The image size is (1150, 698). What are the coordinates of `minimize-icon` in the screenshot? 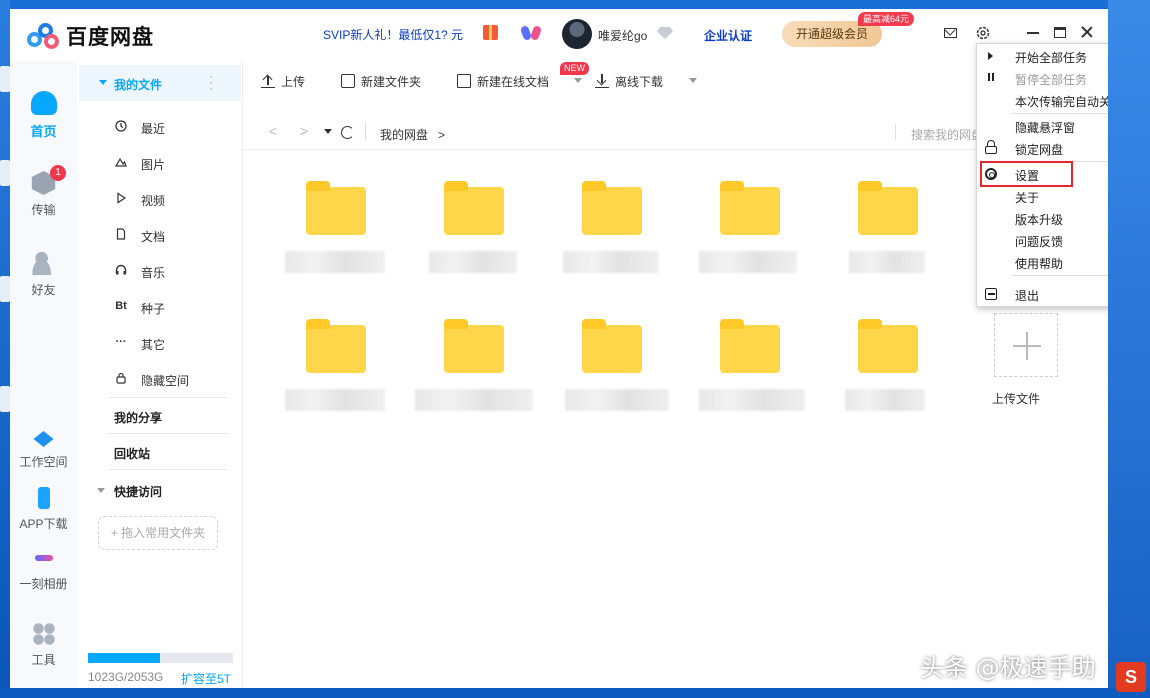 It's located at (1033, 32).